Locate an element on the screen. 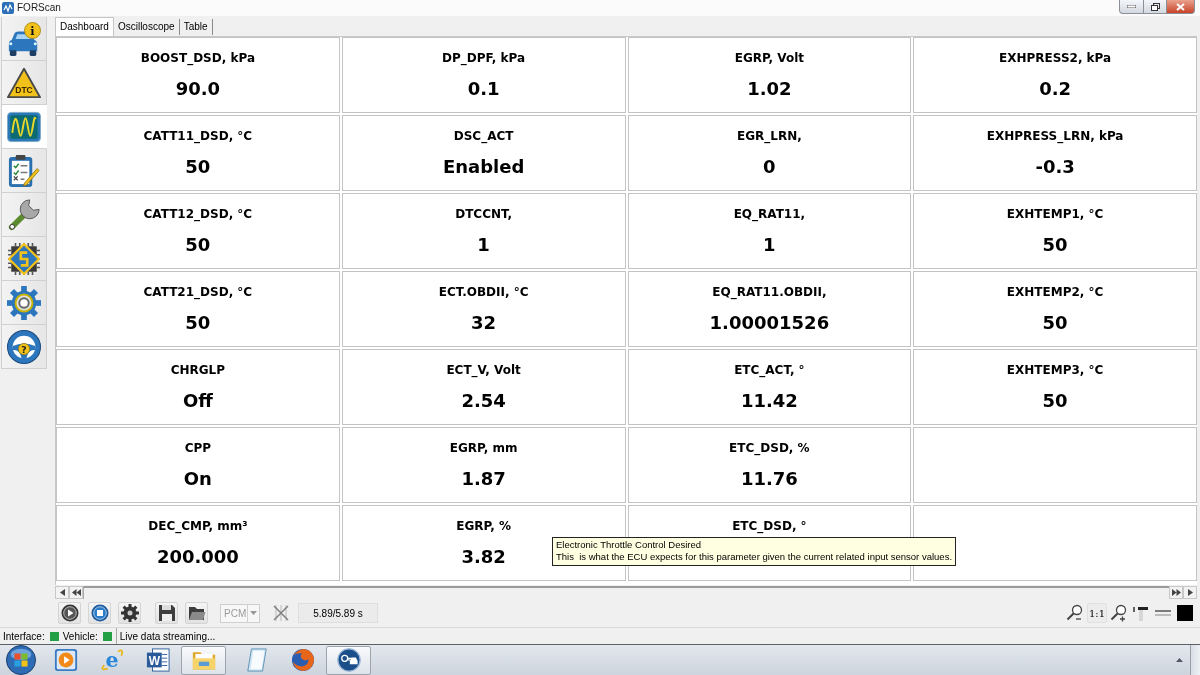  scroll-end-button is located at coordinates (1176, 592).